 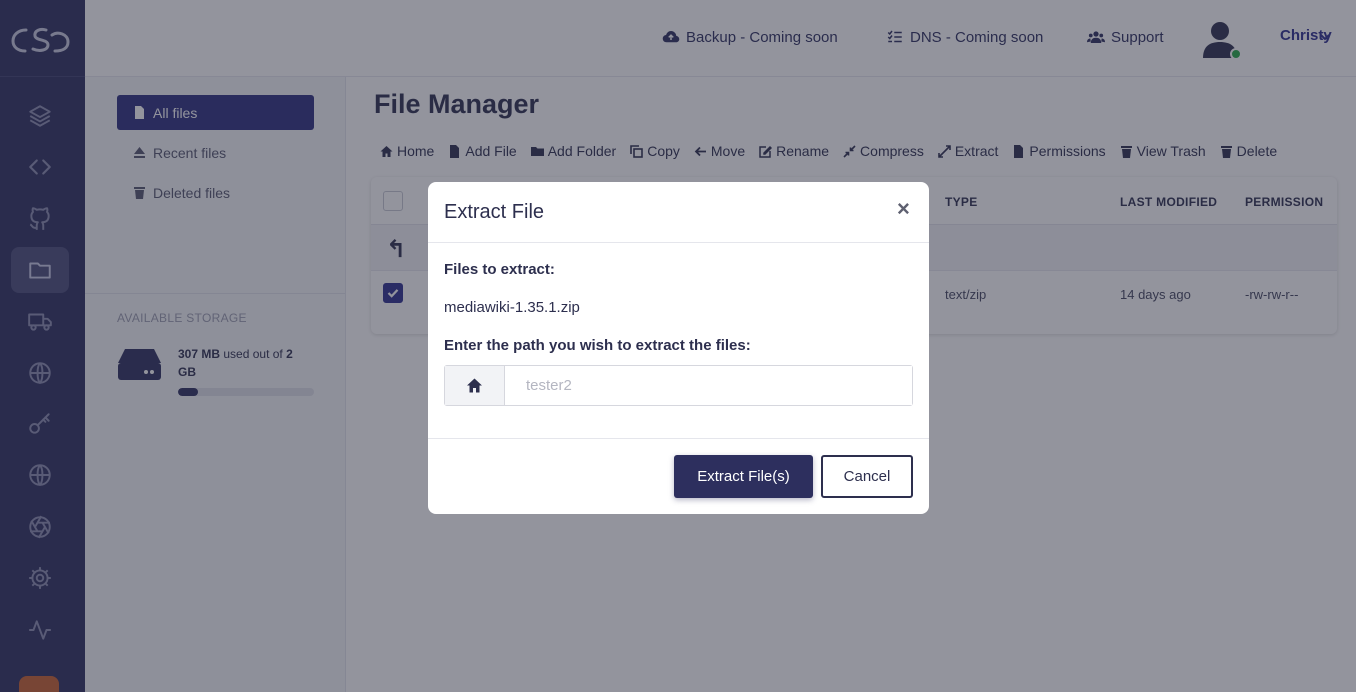 I want to click on files-to-extract-label: Files to extract:, so click(x=499, y=269).